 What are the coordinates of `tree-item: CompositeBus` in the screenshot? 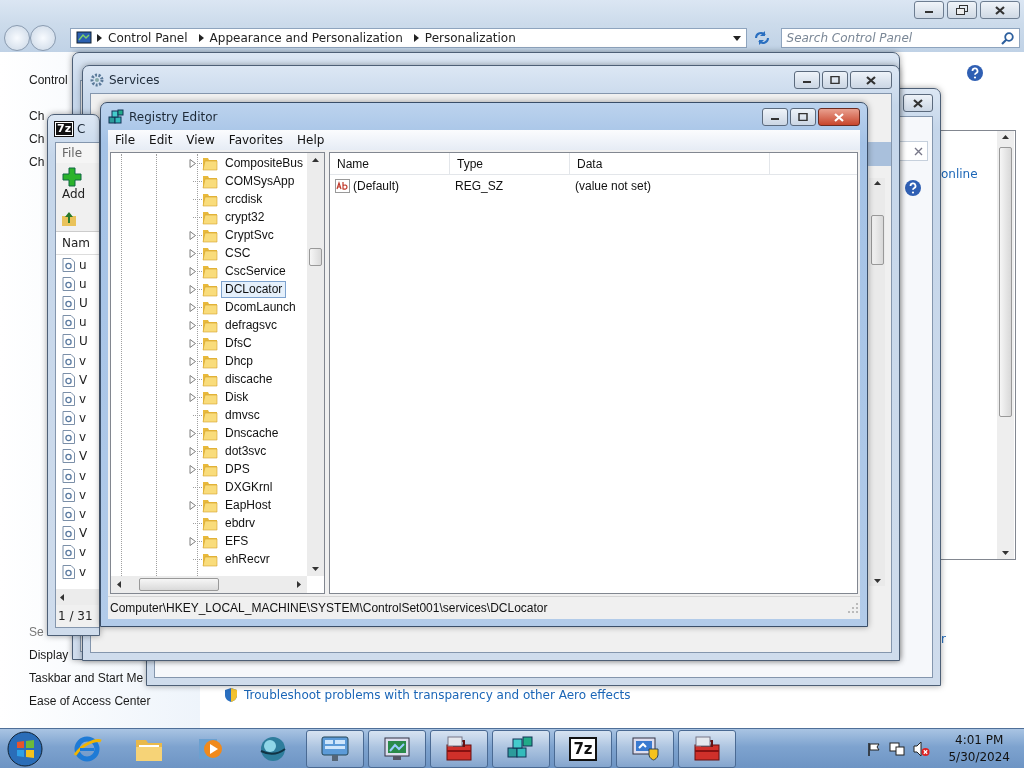 It's located at (264, 163).